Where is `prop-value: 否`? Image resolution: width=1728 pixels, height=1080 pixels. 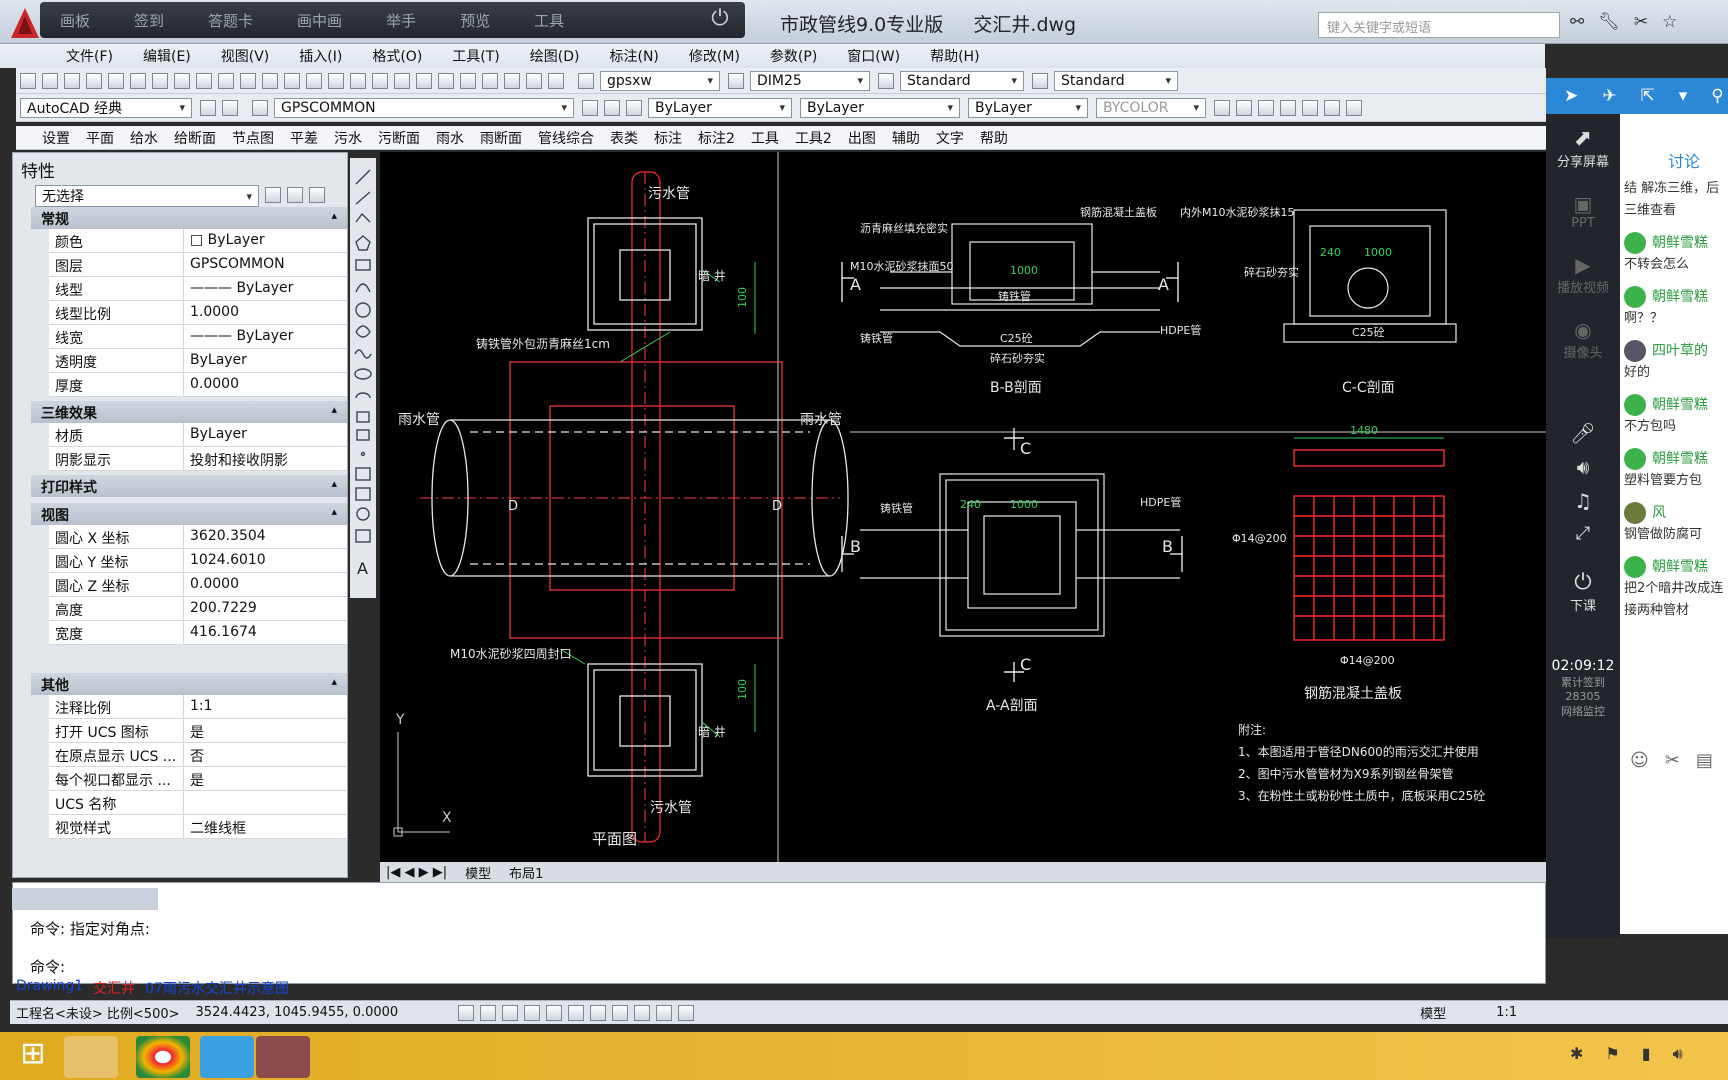 prop-value: 否 is located at coordinates (265, 754).